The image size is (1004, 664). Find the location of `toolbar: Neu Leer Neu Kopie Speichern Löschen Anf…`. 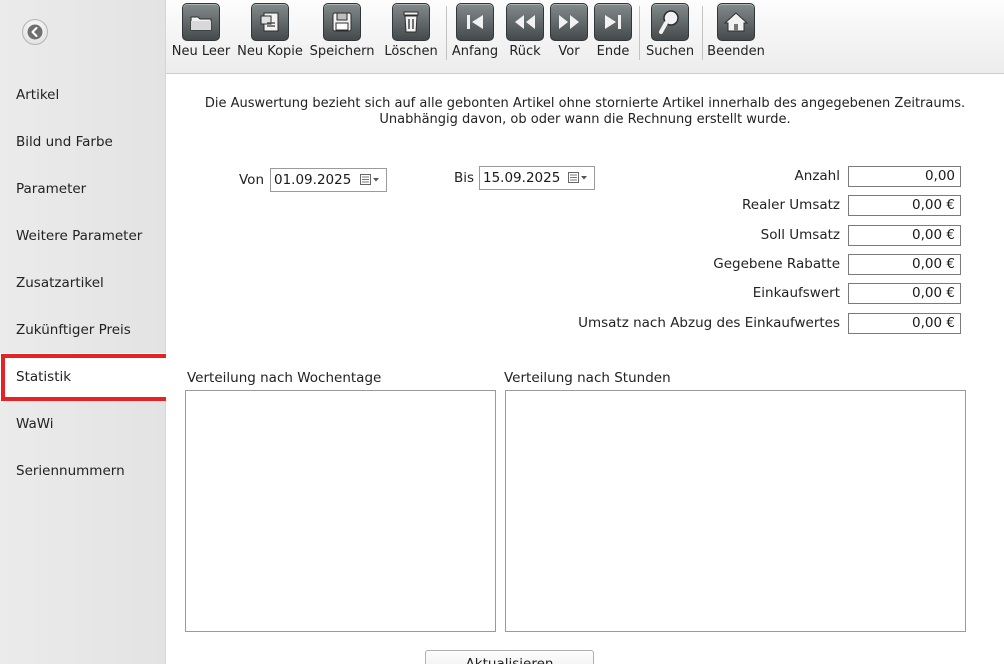

toolbar: Neu Leer Neu Kopie Speichern Löschen Anf… is located at coordinates (585, 37).